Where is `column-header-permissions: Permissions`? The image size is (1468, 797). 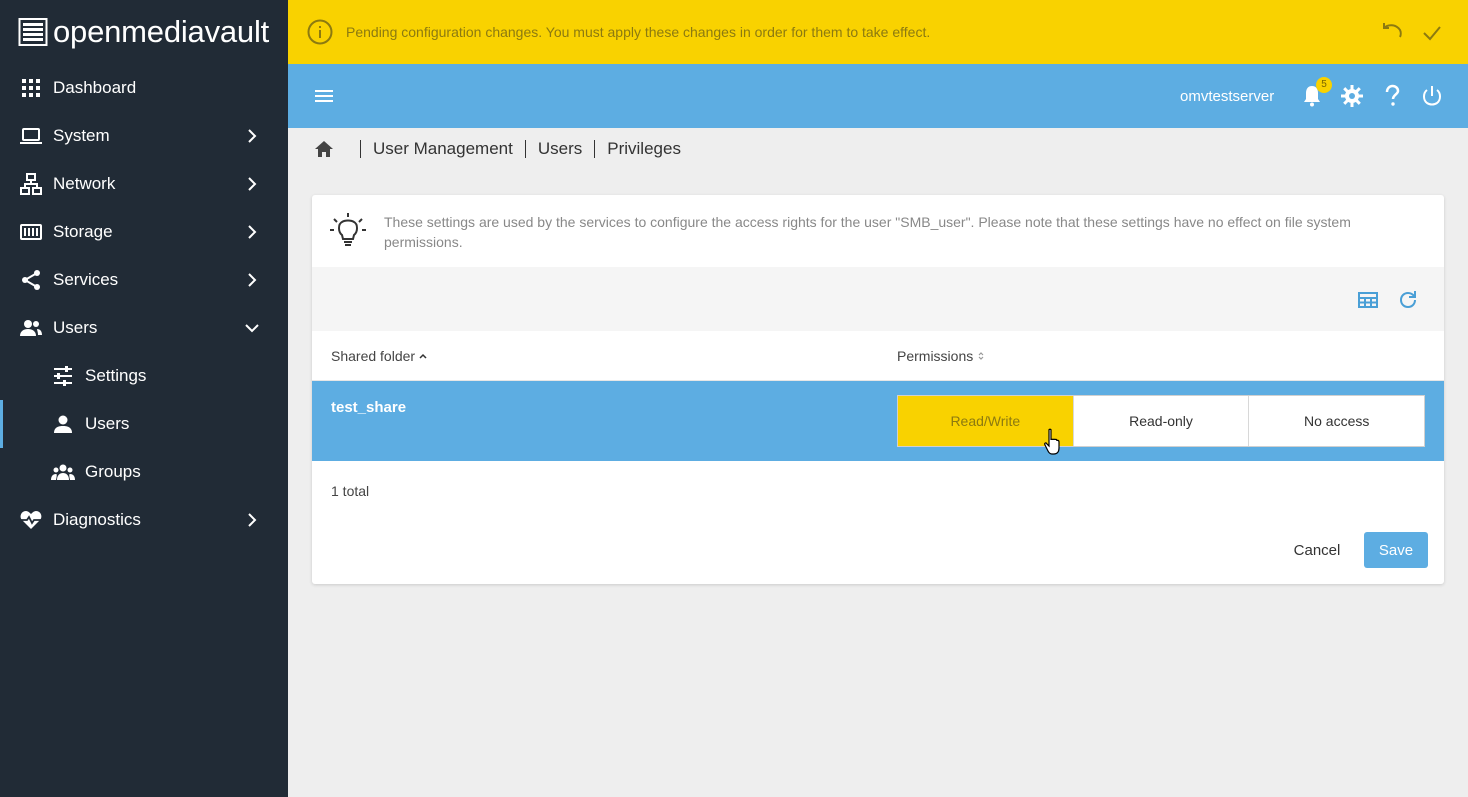 column-header-permissions: Permissions is located at coordinates (941, 356).